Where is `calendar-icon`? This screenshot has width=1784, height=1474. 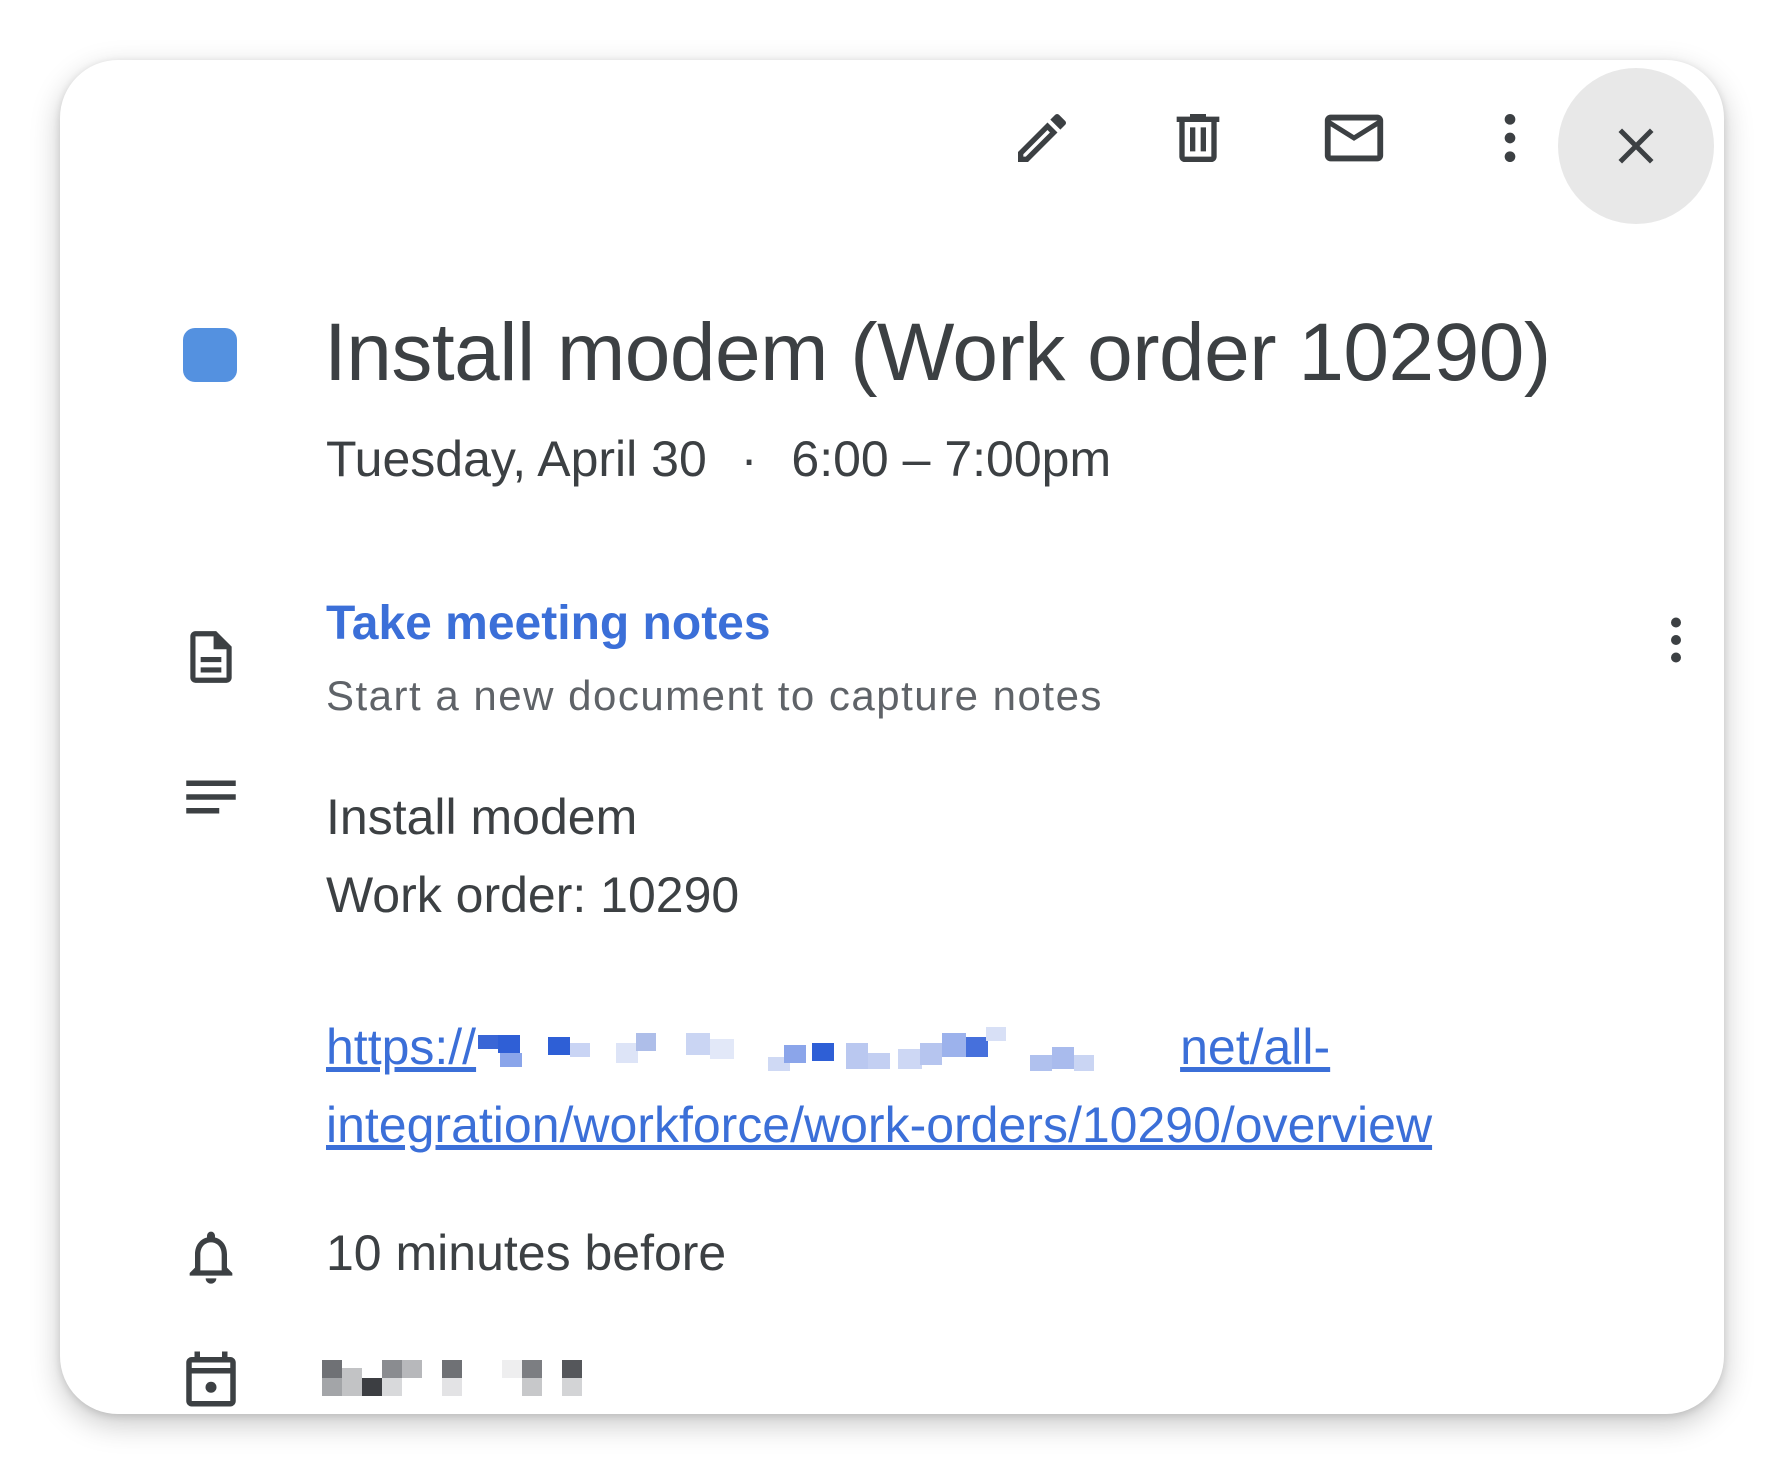
calendar-icon is located at coordinates (211, 1379).